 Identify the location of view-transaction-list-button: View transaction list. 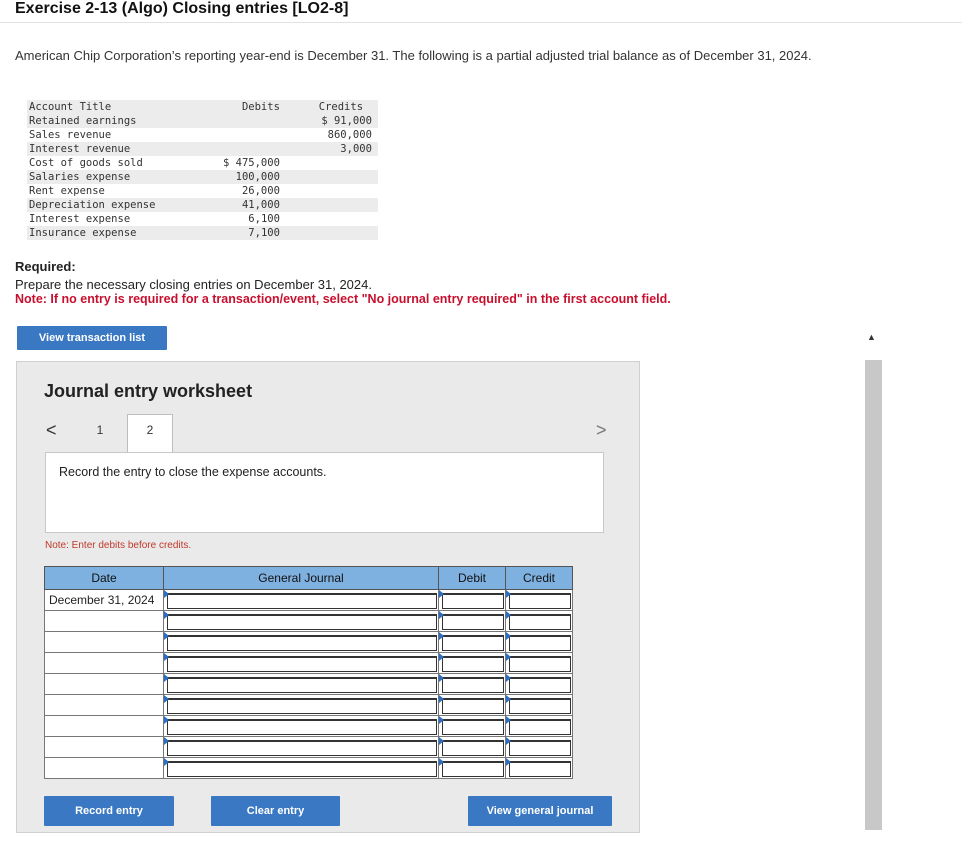
(92, 338).